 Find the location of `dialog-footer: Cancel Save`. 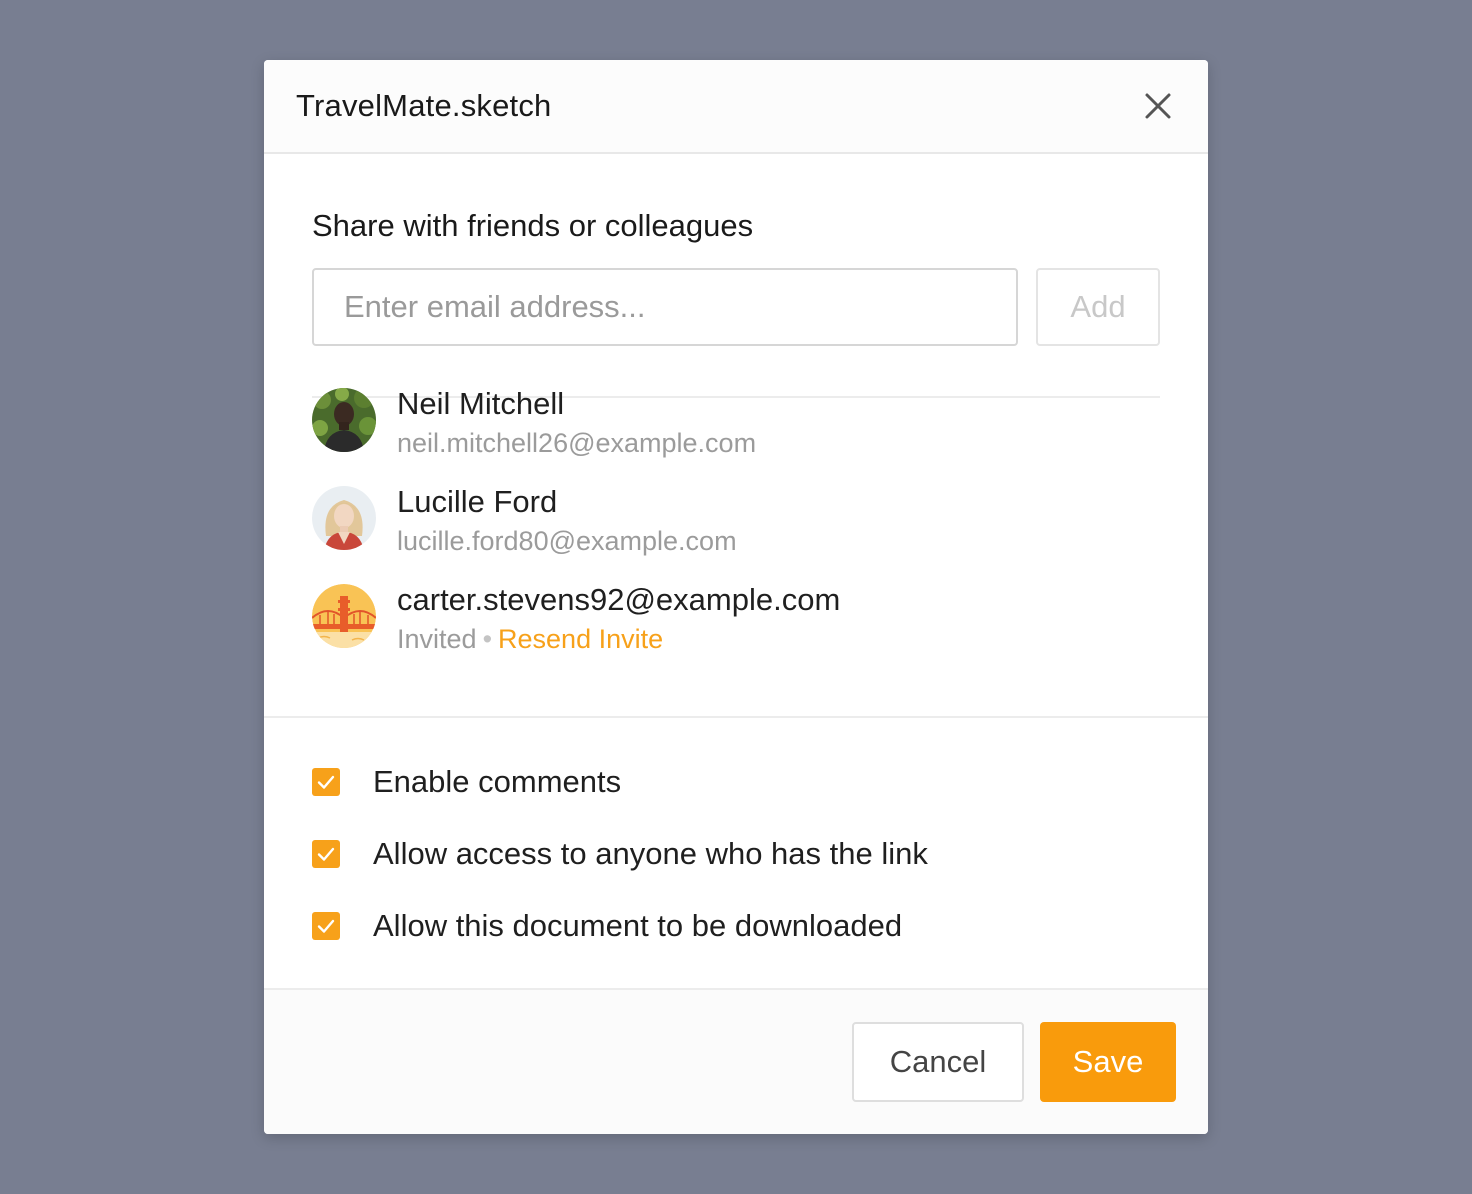

dialog-footer: Cancel Save is located at coordinates (736, 1062).